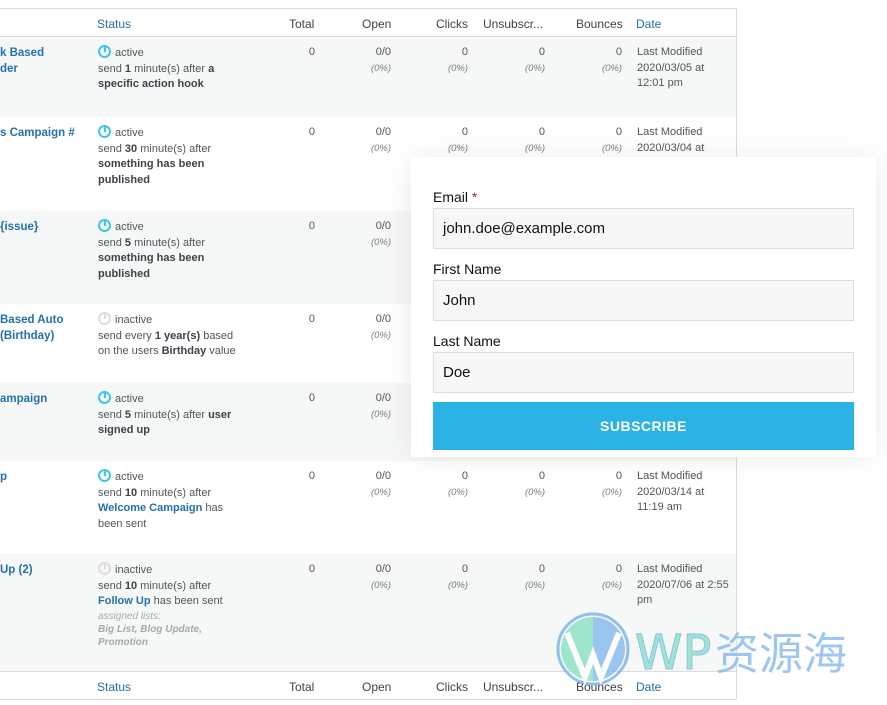 This screenshot has width=887, height=705. Describe the element at coordinates (45, 477) in the screenshot. I see `campaign-name-link: p` at that location.